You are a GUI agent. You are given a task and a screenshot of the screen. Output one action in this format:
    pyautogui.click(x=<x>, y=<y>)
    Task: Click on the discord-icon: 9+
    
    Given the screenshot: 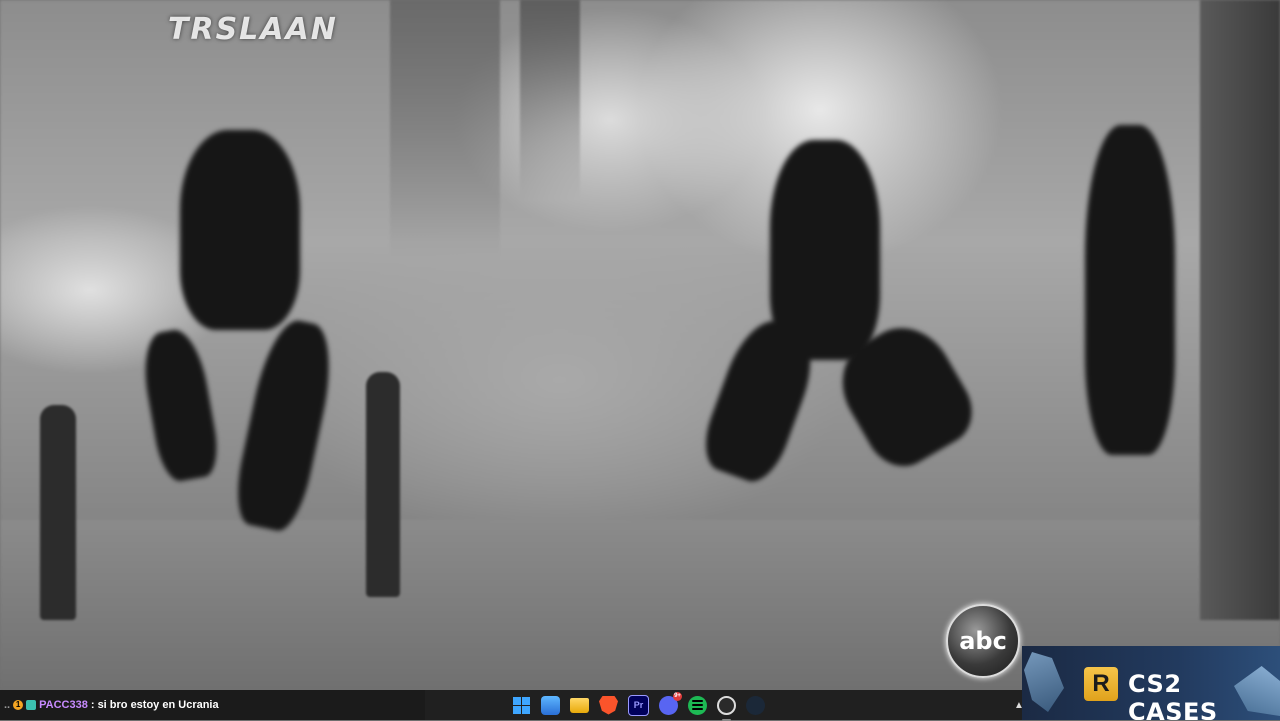 What is the action you would take?
    pyautogui.click(x=670, y=703)
    